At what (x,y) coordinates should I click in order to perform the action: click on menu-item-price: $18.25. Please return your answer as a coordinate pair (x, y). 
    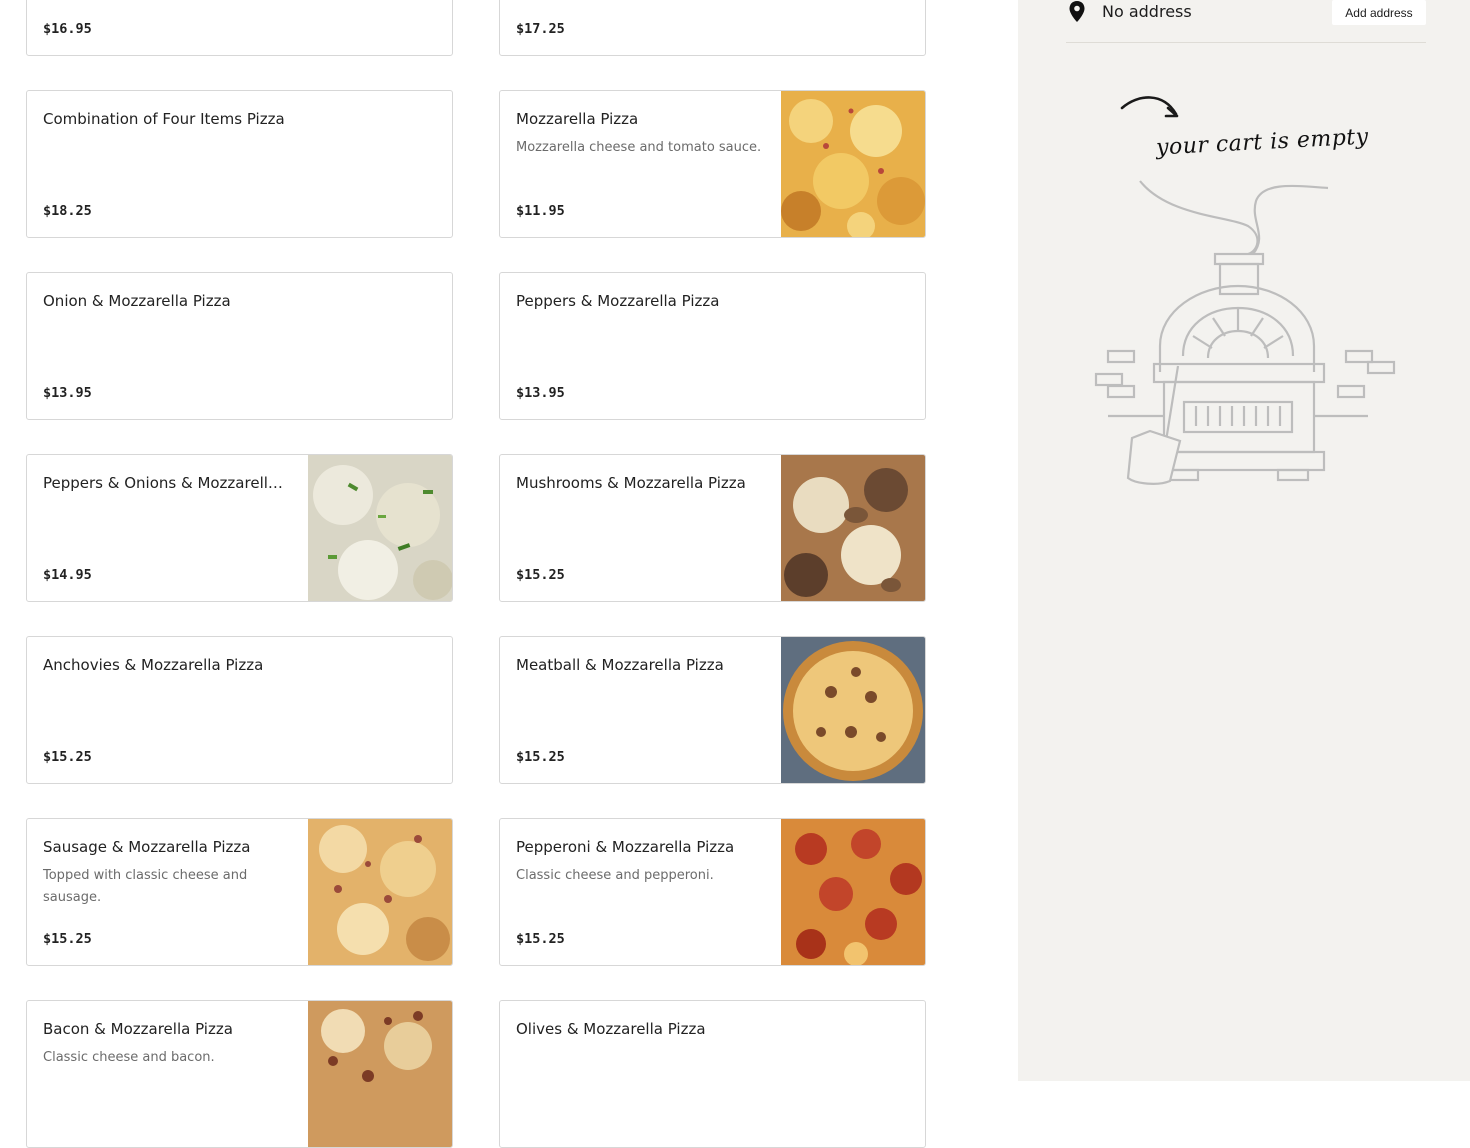
    Looking at the image, I should click on (67, 211).